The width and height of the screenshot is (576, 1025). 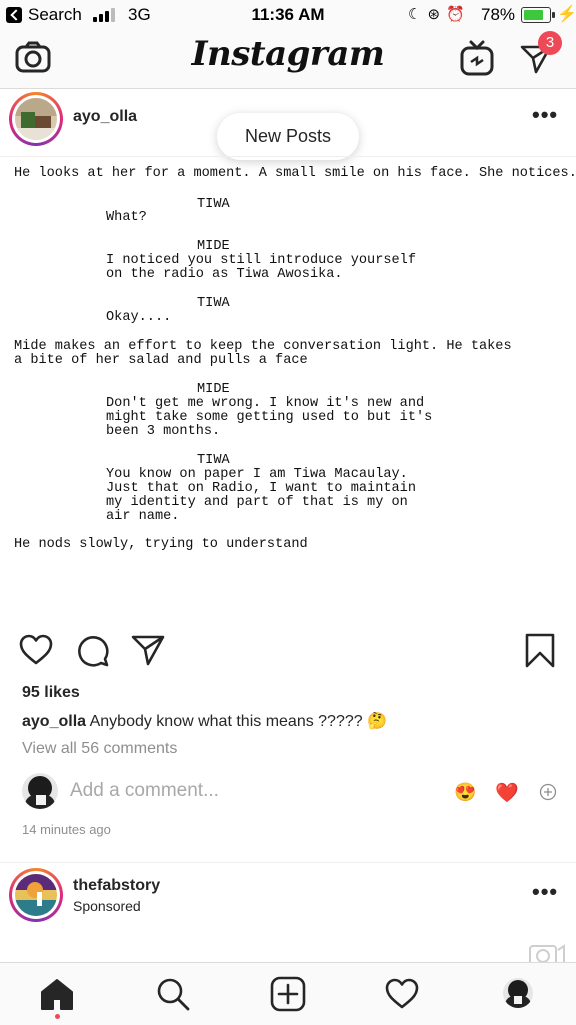 I want to click on sponsor-username: thefabstory, so click(x=116, y=886).